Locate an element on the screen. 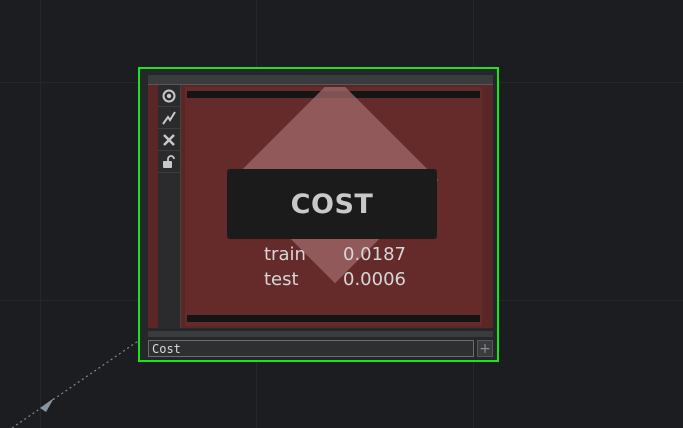  lock-icon is located at coordinates (169, 161).